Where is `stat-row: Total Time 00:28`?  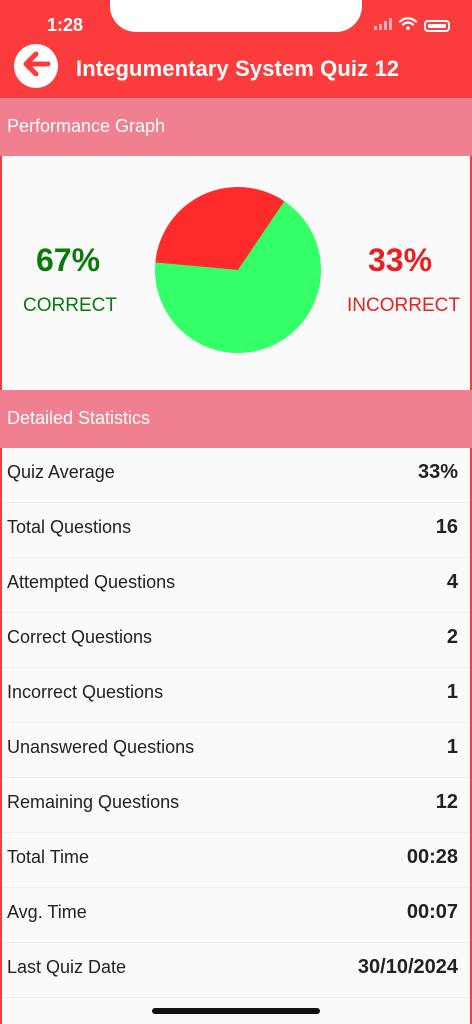 stat-row: Total Time 00:28 is located at coordinates (236, 860).